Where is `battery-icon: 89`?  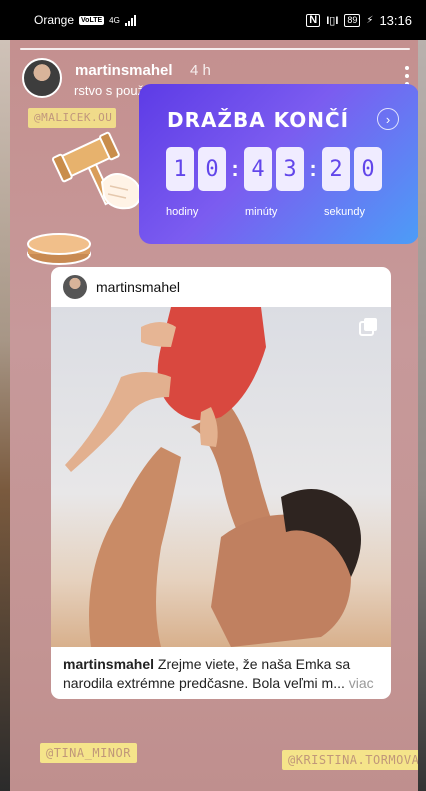 battery-icon: 89 is located at coordinates (352, 20).